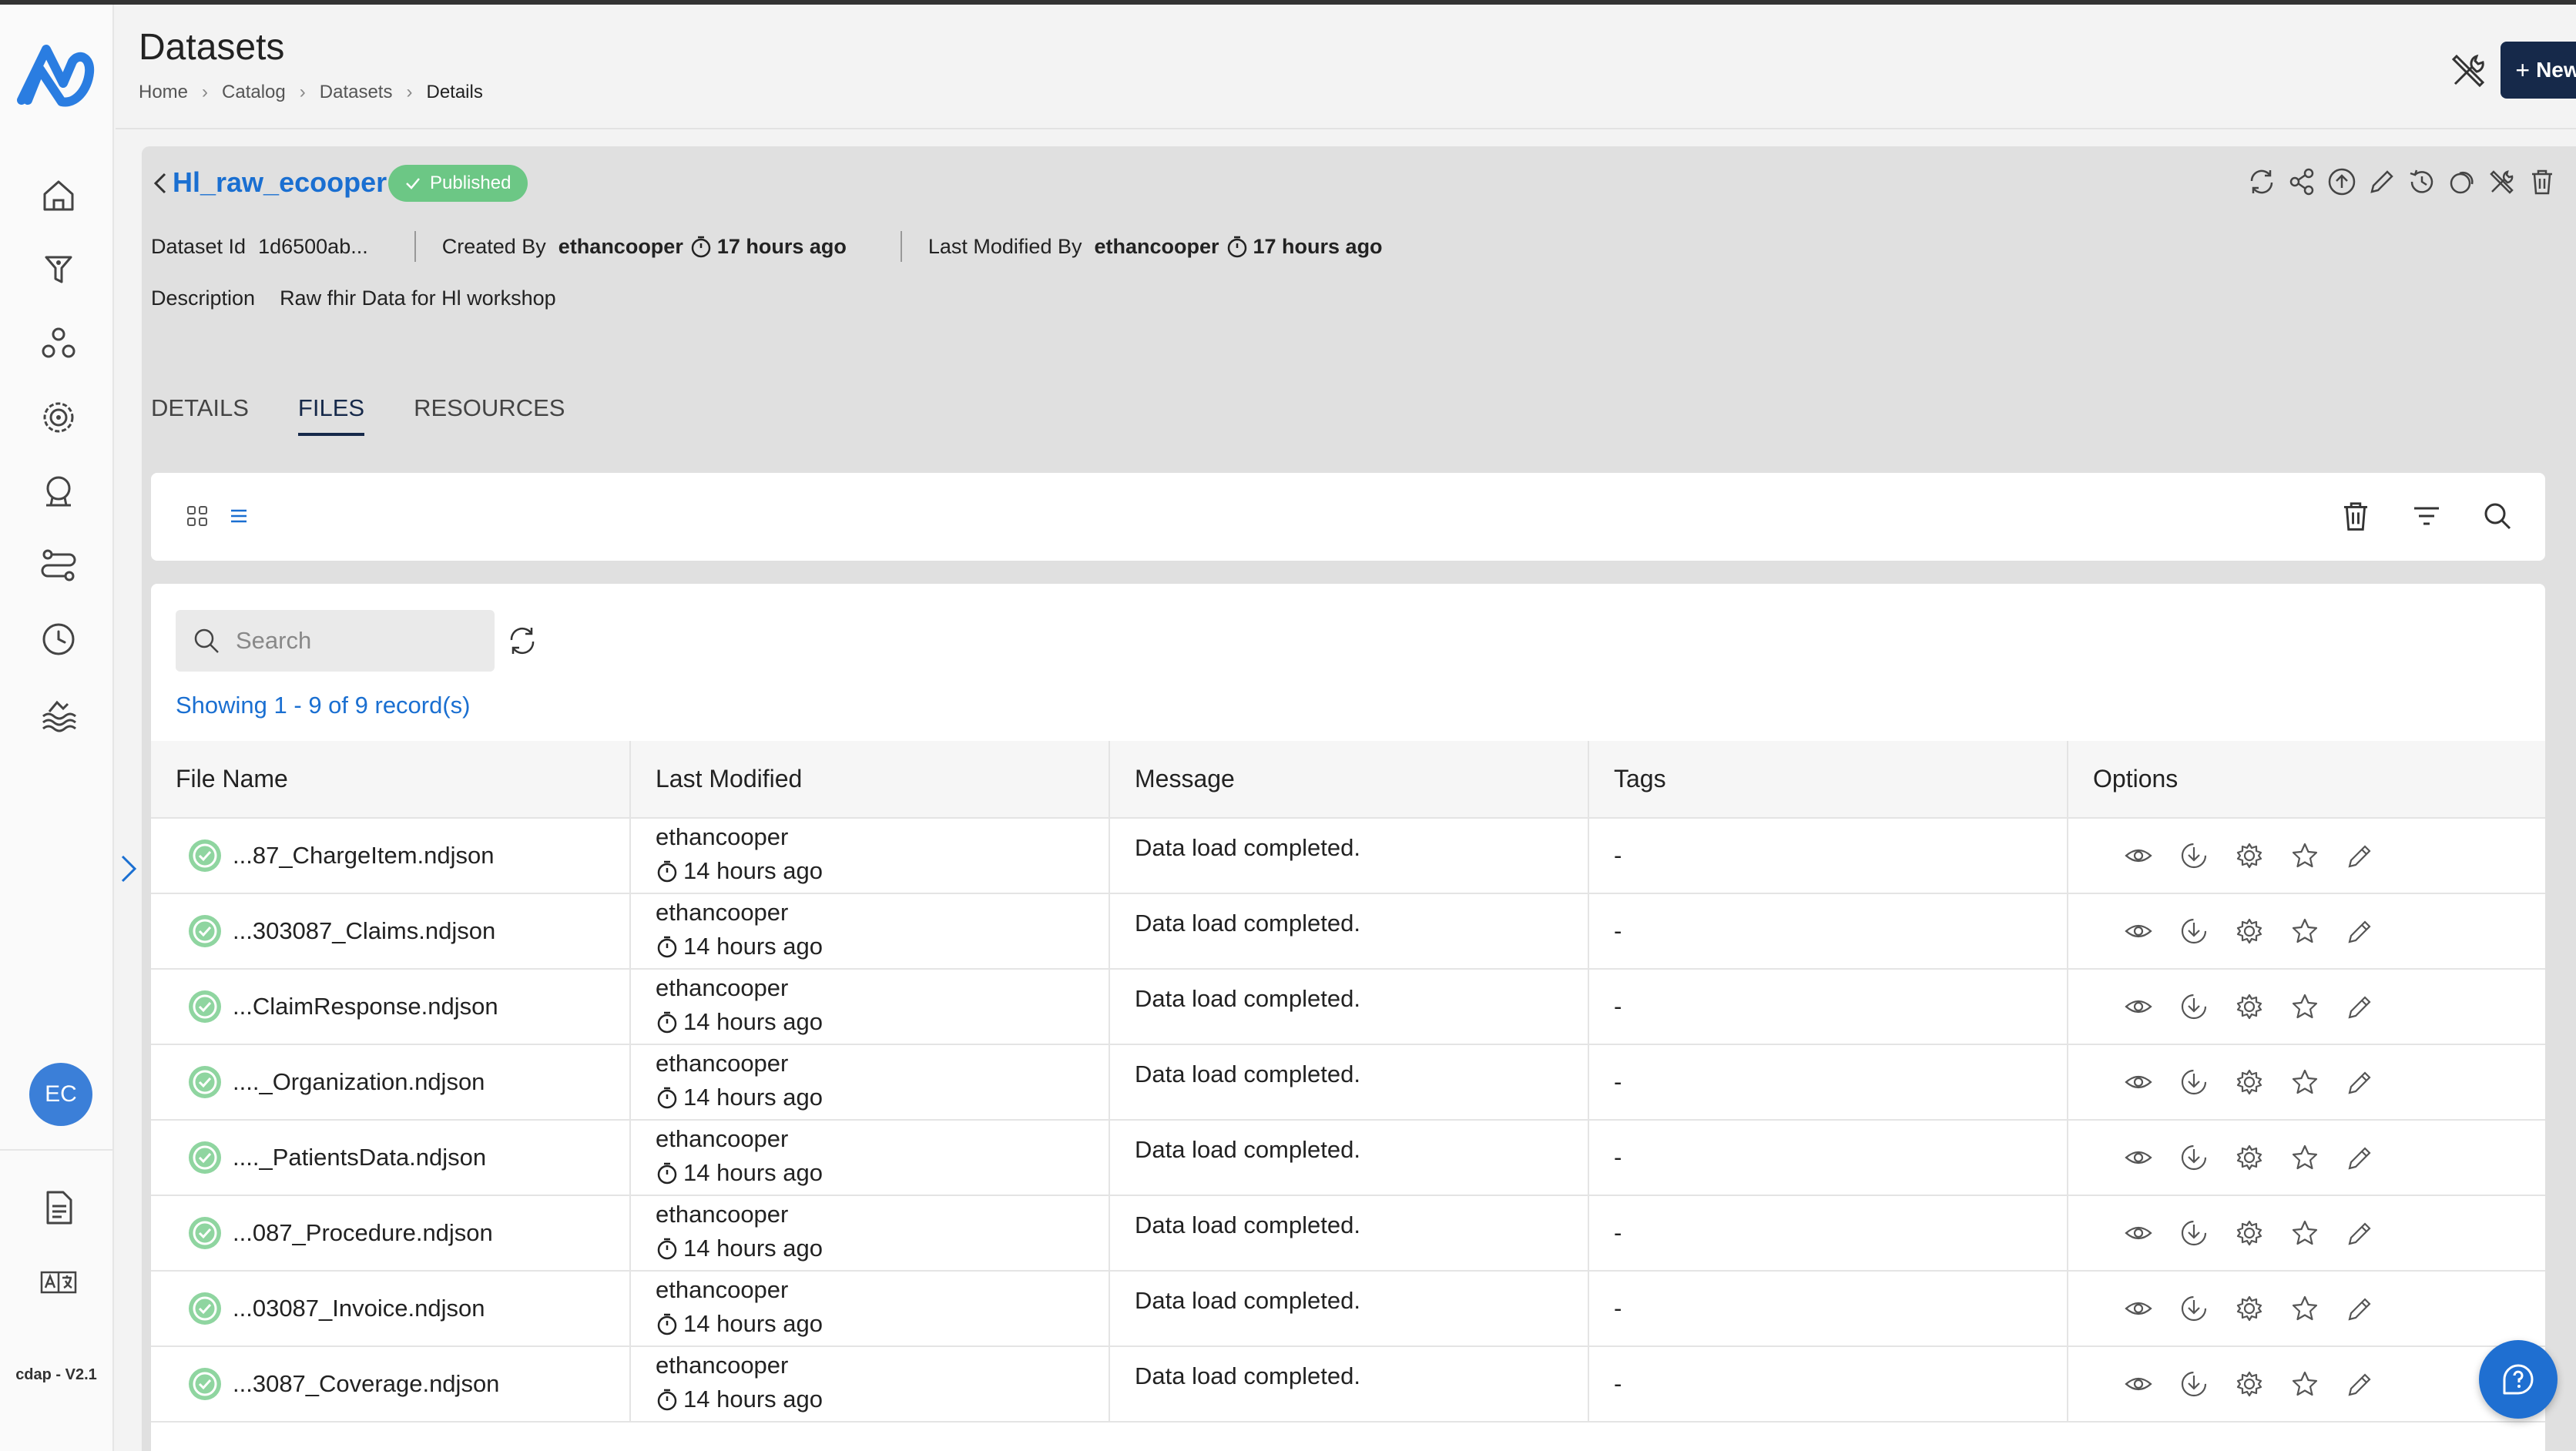 The width and height of the screenshot is (2576, 1451). What do you see at coordinates (58, 1207) in the screenshot?
I see `sidebar-document-icon` at bounding box center [58, 1207].